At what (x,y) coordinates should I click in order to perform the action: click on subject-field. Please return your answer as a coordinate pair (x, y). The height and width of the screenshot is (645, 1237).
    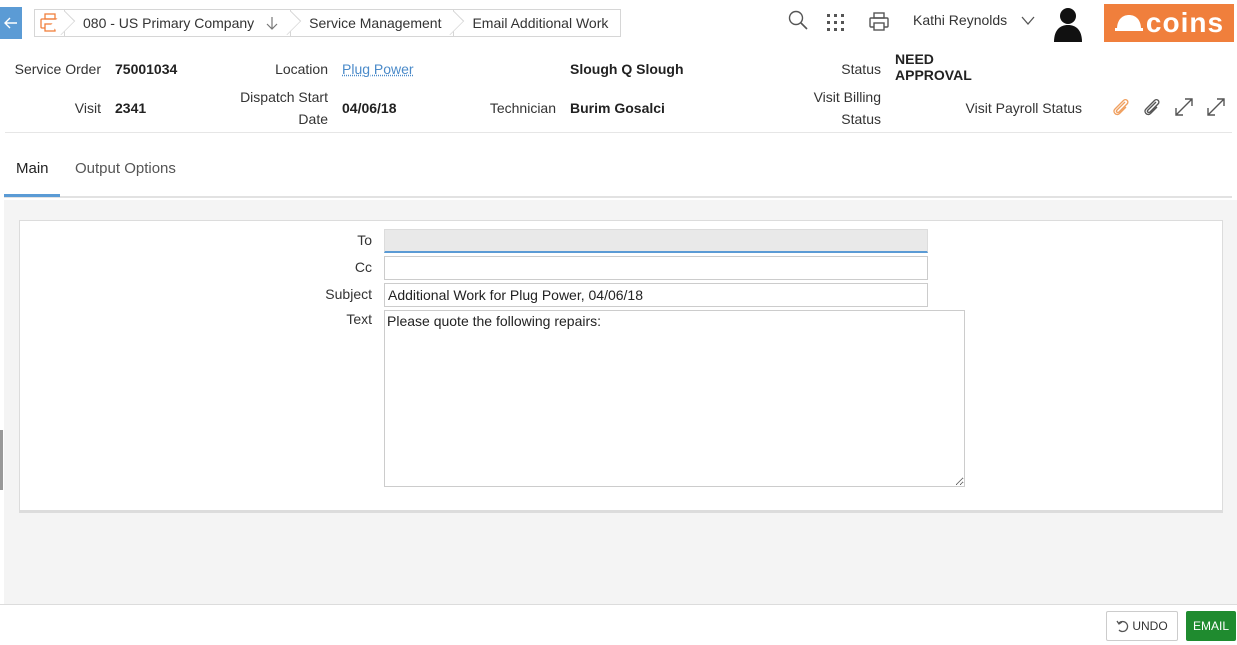
    Looking at the image, I should click on (656, 295).